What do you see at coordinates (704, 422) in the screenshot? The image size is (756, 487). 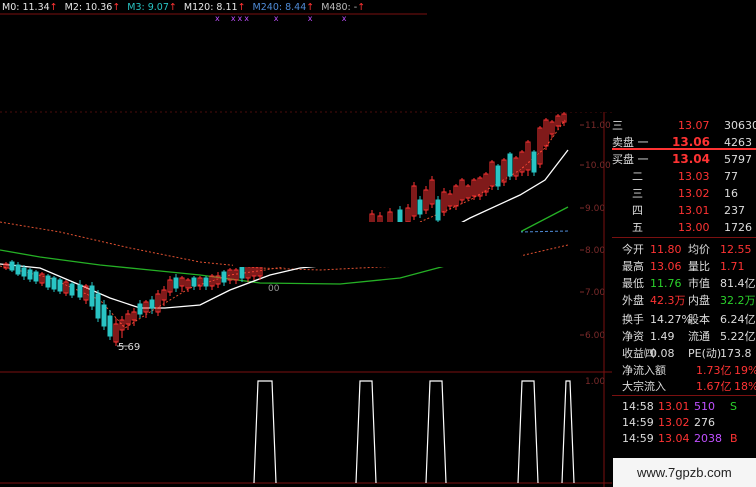 I see `tick-volume: 276` at bounding box center [704, 422].